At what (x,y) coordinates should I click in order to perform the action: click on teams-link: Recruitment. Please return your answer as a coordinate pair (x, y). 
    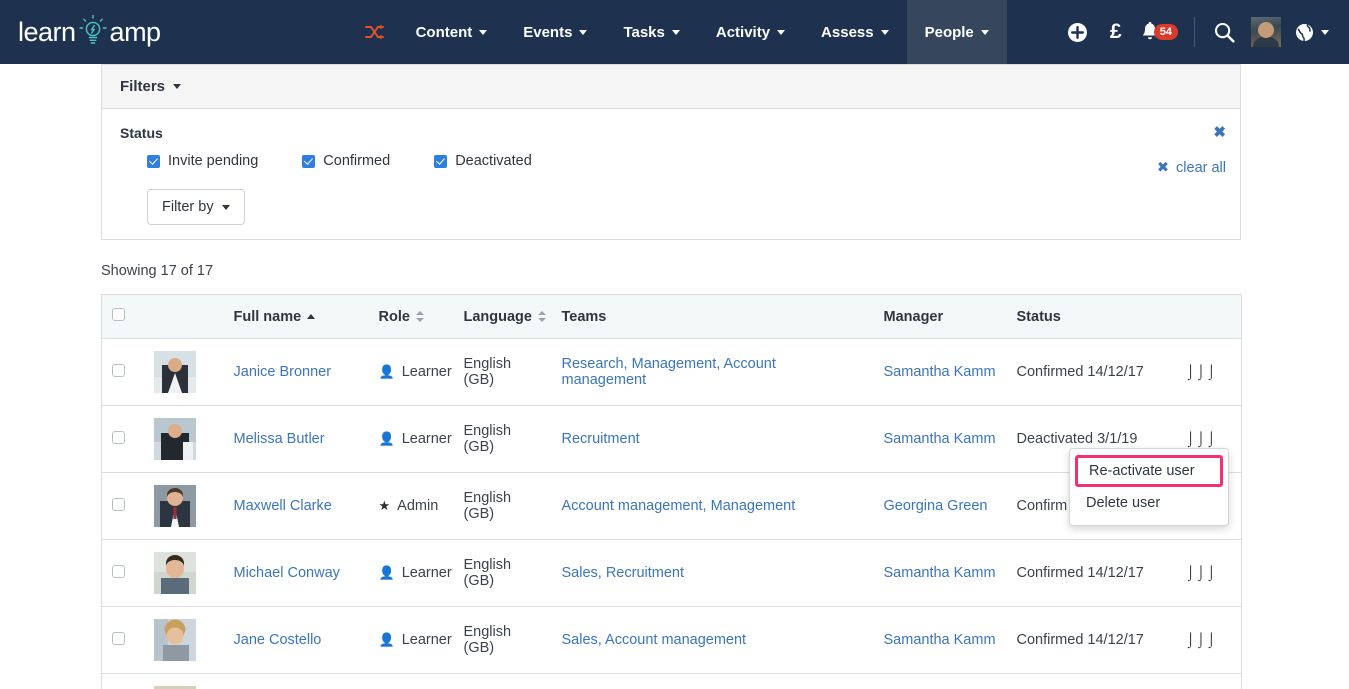
    Looking at the image, I should click on (601, 439).